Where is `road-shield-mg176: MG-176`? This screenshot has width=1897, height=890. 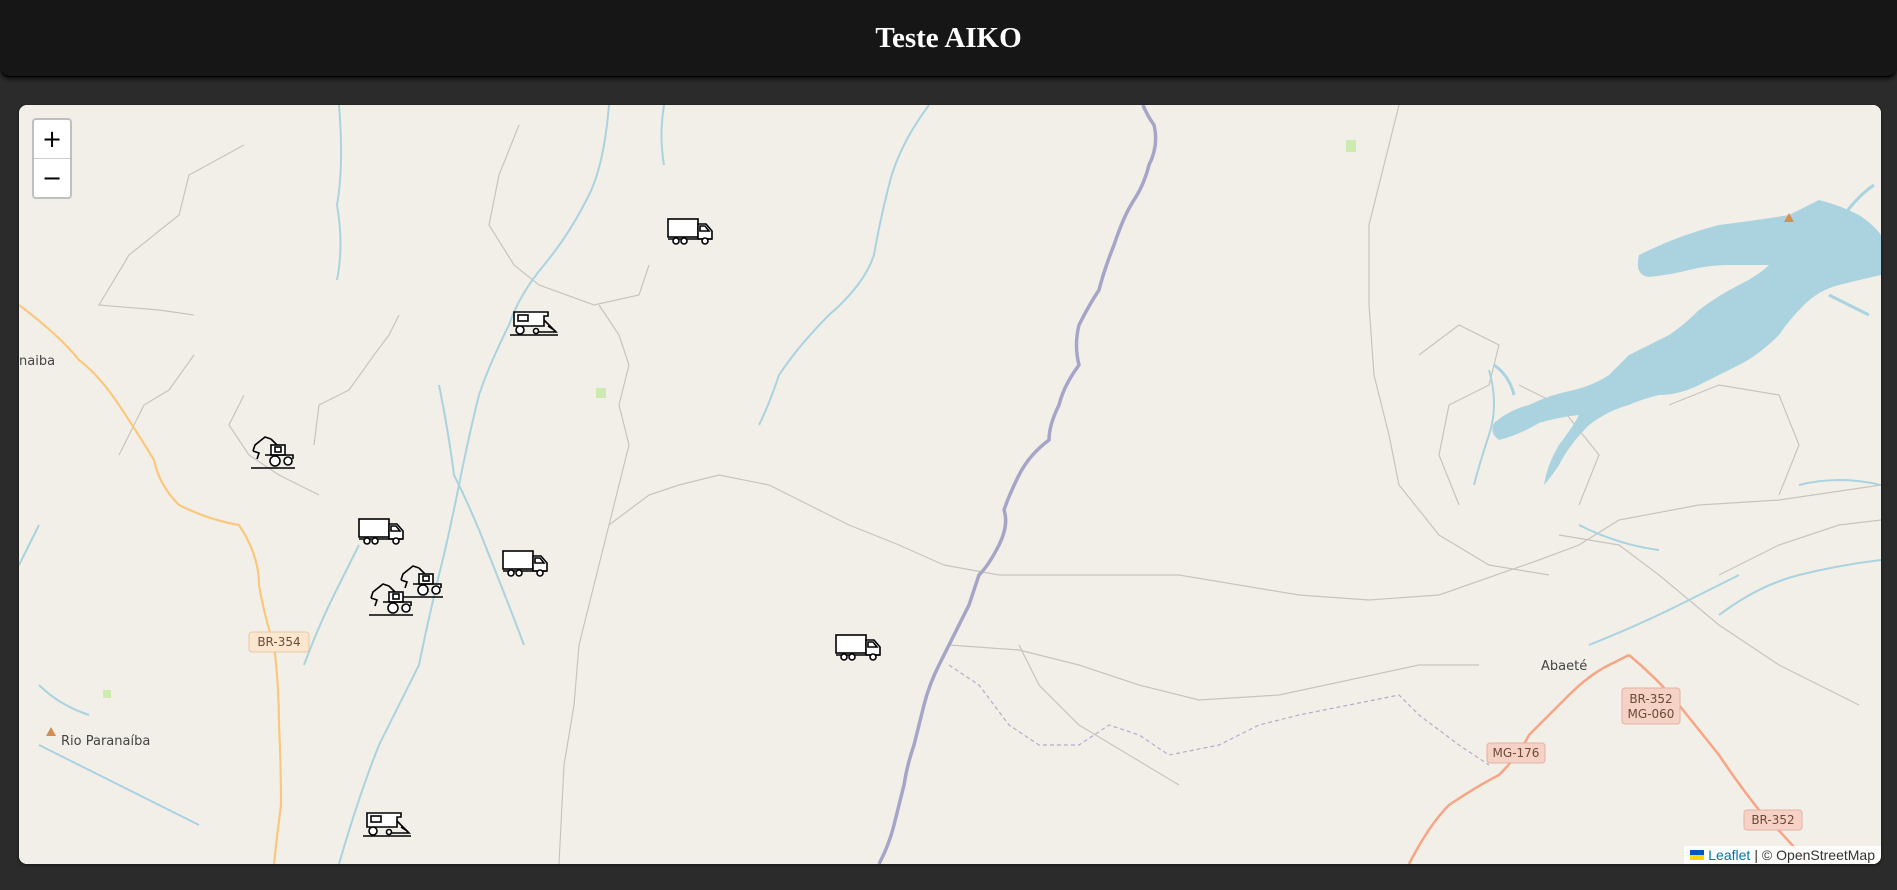
road-shield-mg176: MG-176 is located at coordinates (1516, 753).